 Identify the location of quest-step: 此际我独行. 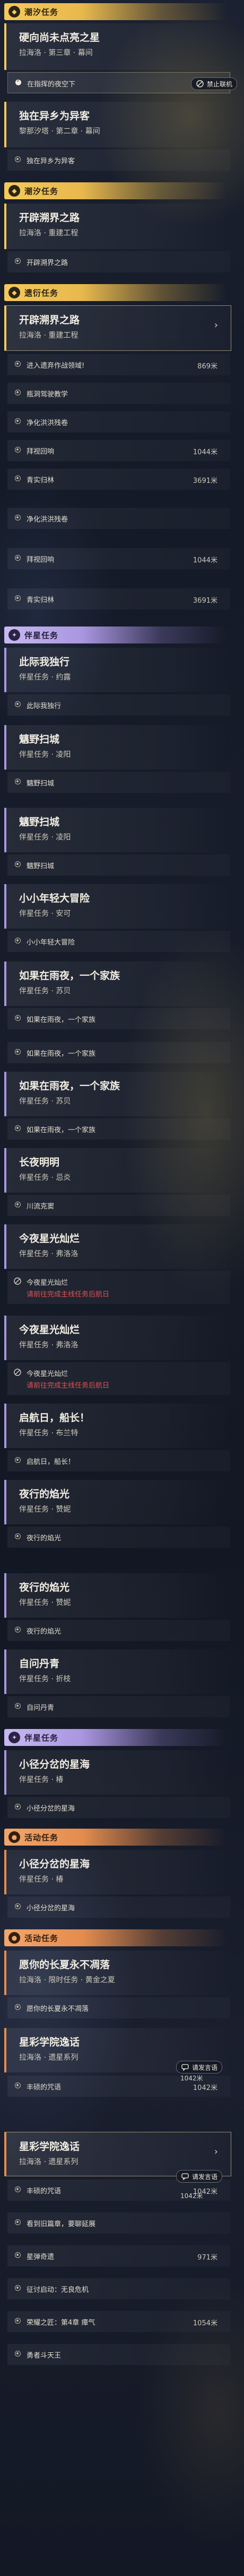
(119, 705).